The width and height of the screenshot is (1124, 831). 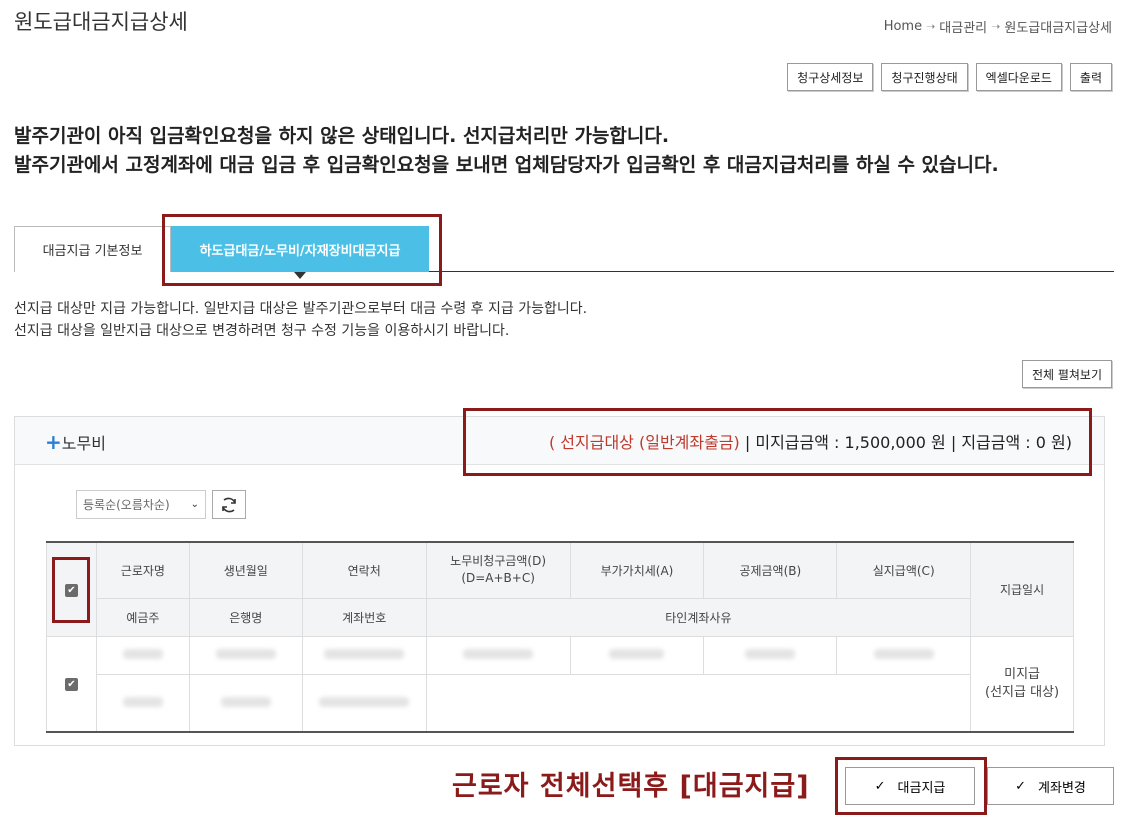 What do you see at coordinates (92, 249) in the screenshot?
I see `tab-basic-info: 대금지급 기본정보` at bounding box center [92, 249].